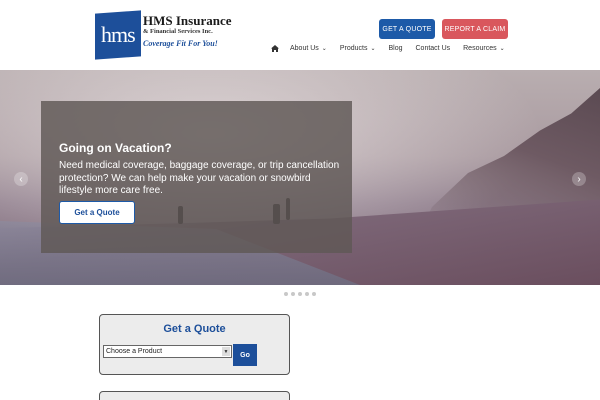 Image resolution: width=600 pixels, height=400 pixels. I want to click on nav-item-contact-us: Contact Us, so click(433, 48).